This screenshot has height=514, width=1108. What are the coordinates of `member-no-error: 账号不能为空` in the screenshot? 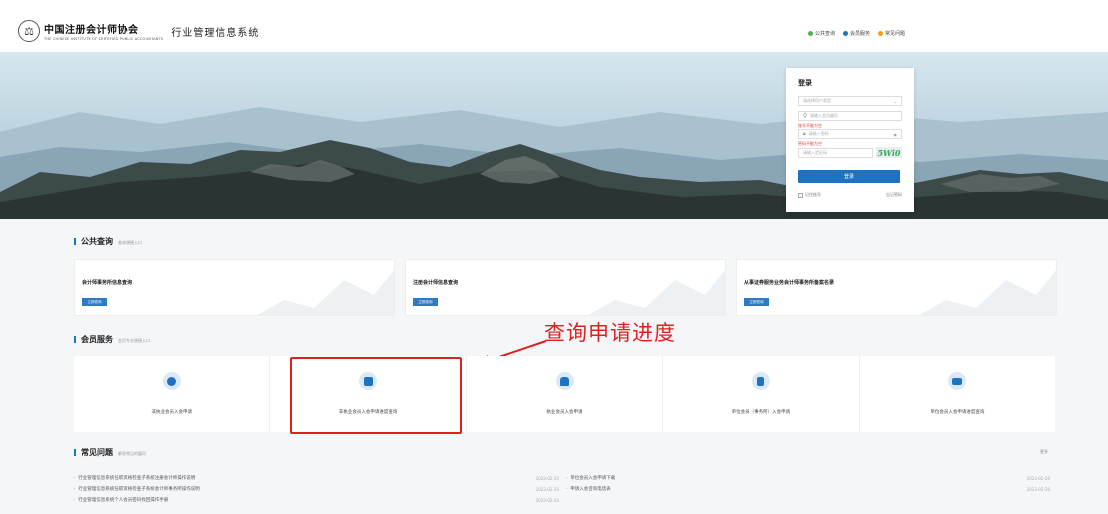 It's located at (810, 125).